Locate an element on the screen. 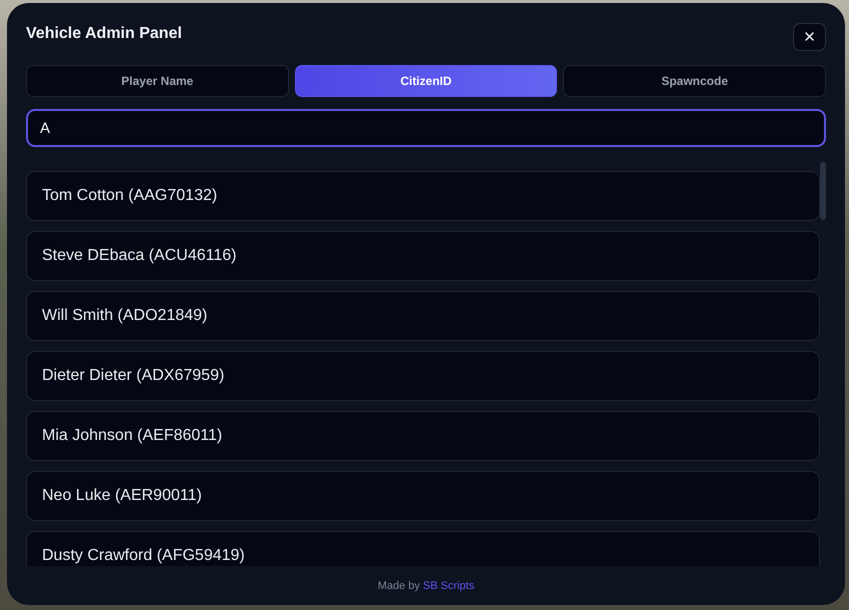 This screenshot has height=610, width=849. footer-credit: Made by SB Scripts is located at coordinates (426, 586).